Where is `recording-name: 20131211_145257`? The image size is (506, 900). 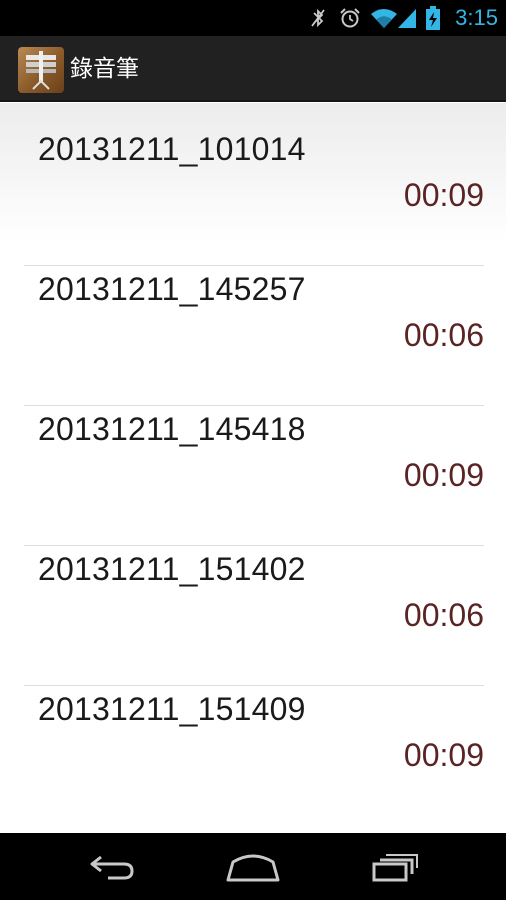
recording-name: 20131211_145257 is located at coordinates (172, 289).